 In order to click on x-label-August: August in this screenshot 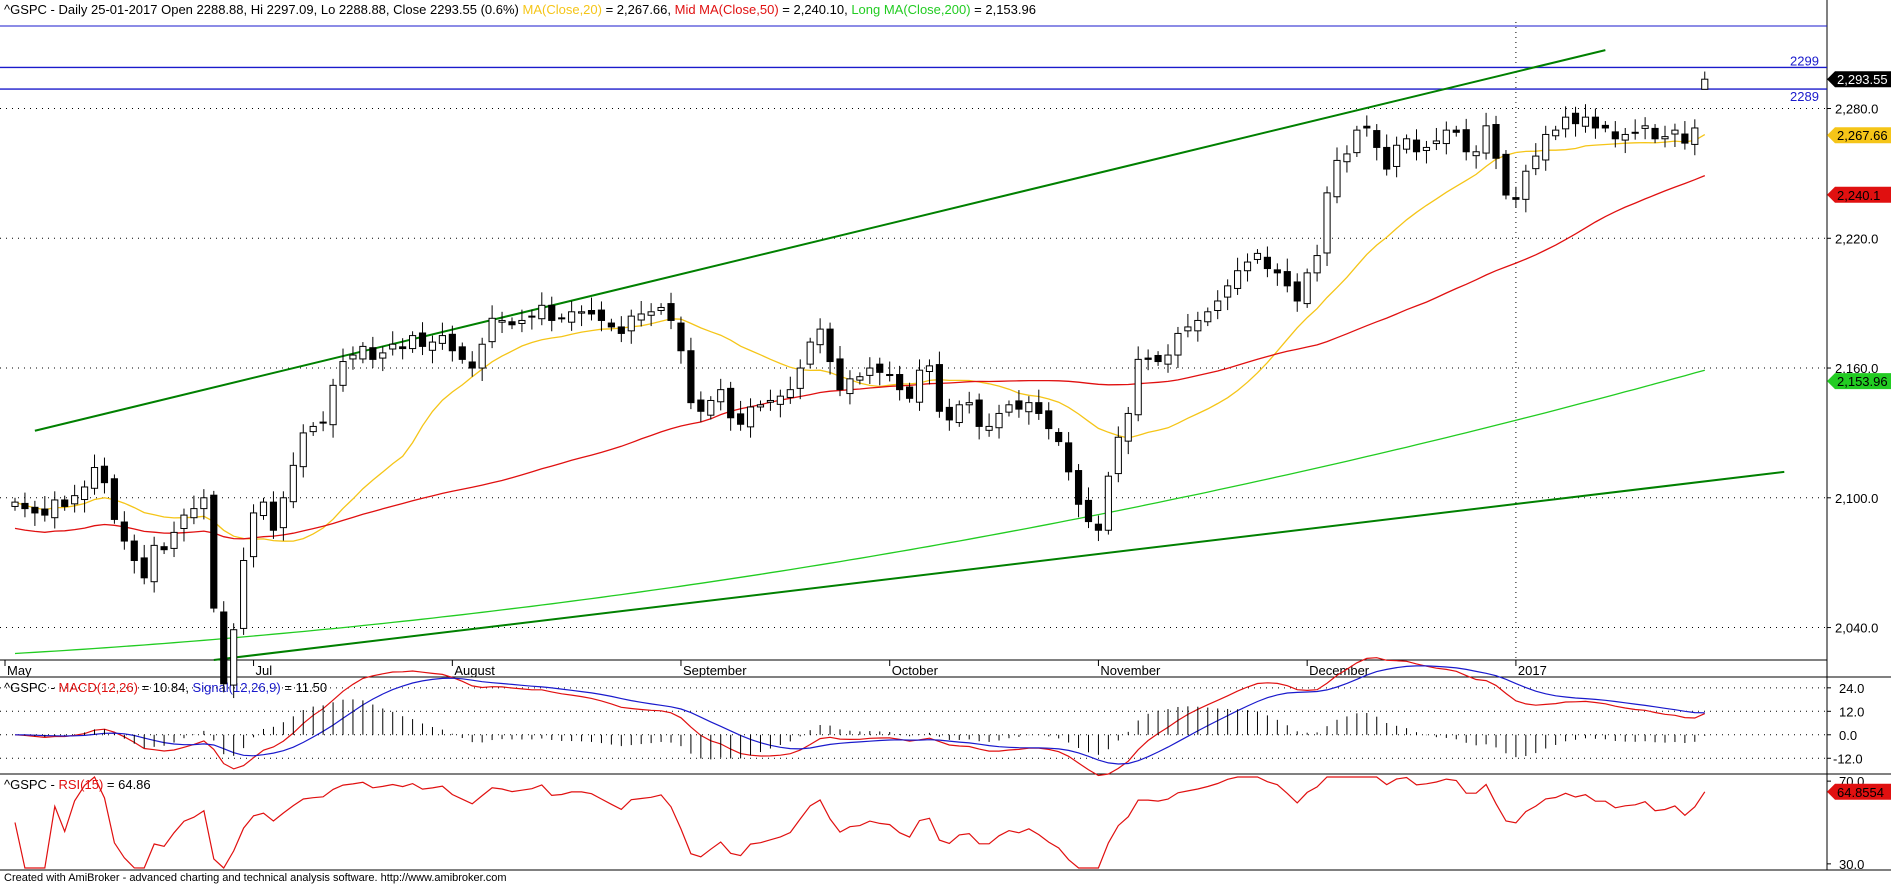, I will do `click(474, 670)`.